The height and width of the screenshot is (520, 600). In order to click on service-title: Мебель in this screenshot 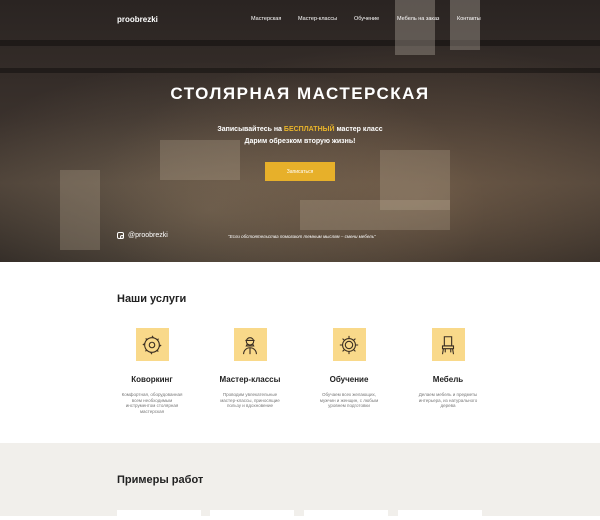, I will do `click(448, 379)`.